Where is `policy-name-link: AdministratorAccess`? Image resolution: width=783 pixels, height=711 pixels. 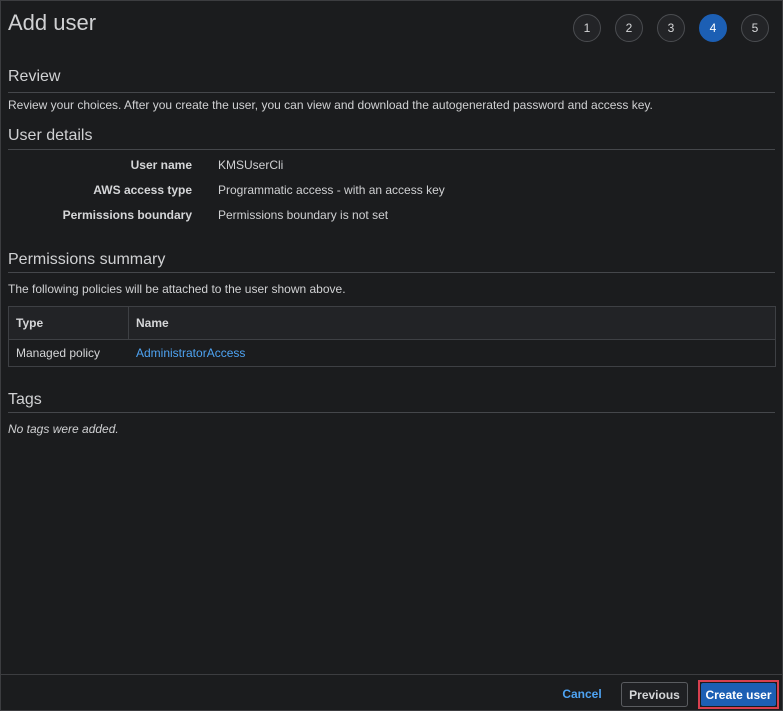
policy-name-link: AdministratorAccess is located at coordinates (190, 353).